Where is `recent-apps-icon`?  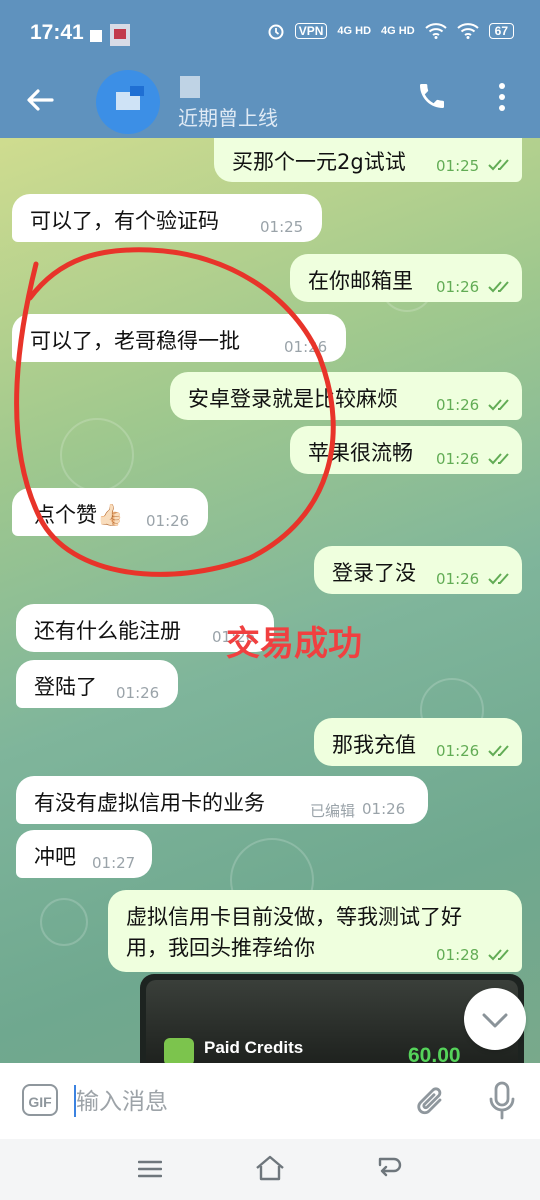 recent-apps-icon is located at coordinates (150, 1169).